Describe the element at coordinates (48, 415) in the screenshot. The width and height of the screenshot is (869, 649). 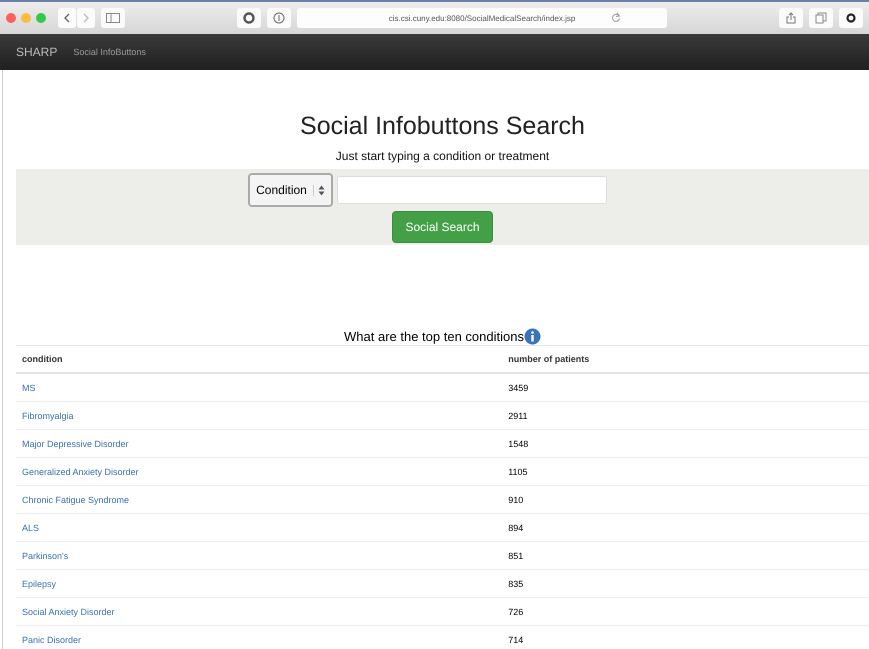
I see `condition-link: Fibromyalgia` at that location.